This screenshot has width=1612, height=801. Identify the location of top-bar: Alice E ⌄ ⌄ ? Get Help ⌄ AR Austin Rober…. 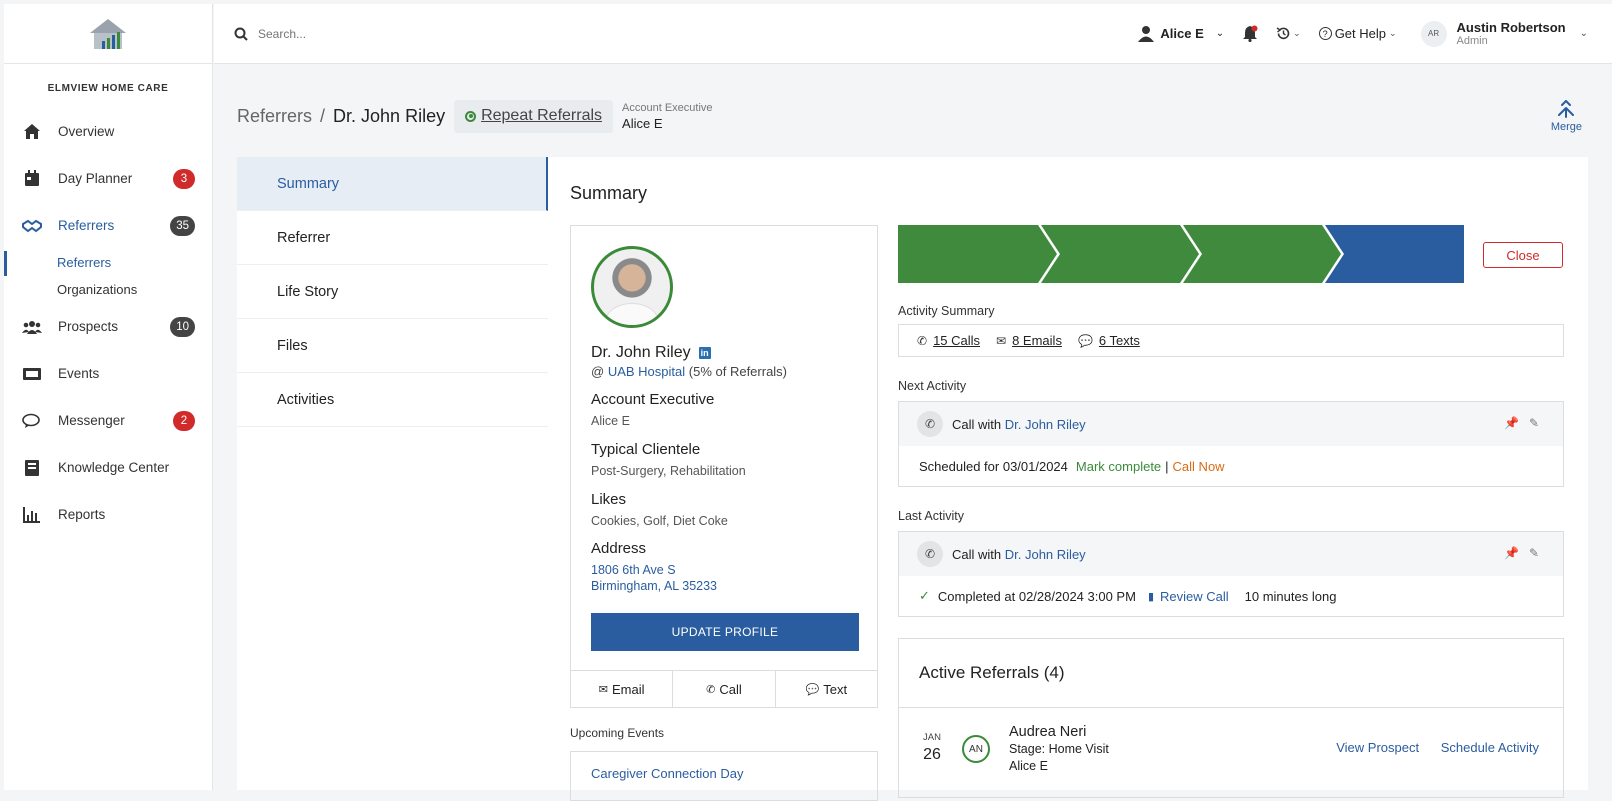
(913, 34).